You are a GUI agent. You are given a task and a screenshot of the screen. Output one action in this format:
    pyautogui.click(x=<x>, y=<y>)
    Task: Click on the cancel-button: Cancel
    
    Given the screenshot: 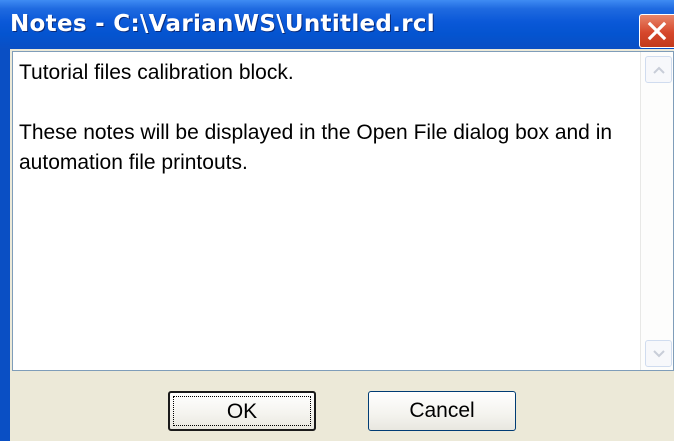 What is the action you would take?
    pyautogui.click(x=442, y=411)
    